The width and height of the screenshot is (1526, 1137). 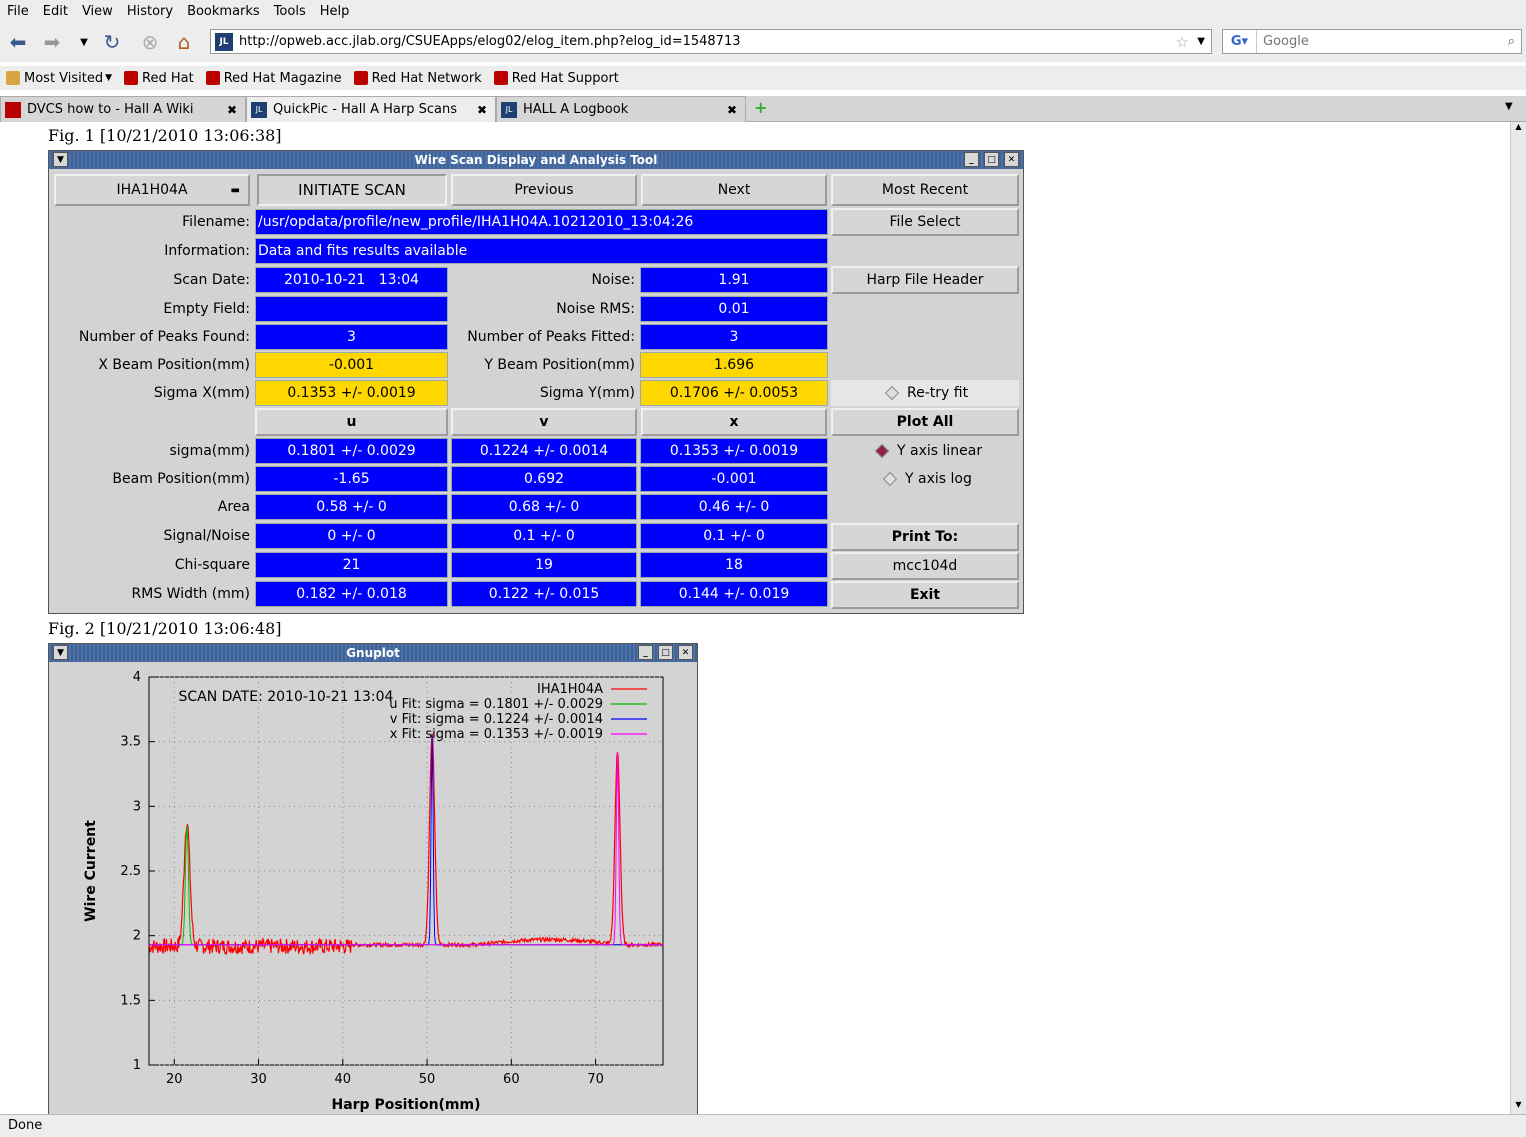 What do you see at coordinates (351, 393) in the screenshot?
I see `sigma-x-field: 0.1353 +/- 0.0019` at bounding box center [351, 393].